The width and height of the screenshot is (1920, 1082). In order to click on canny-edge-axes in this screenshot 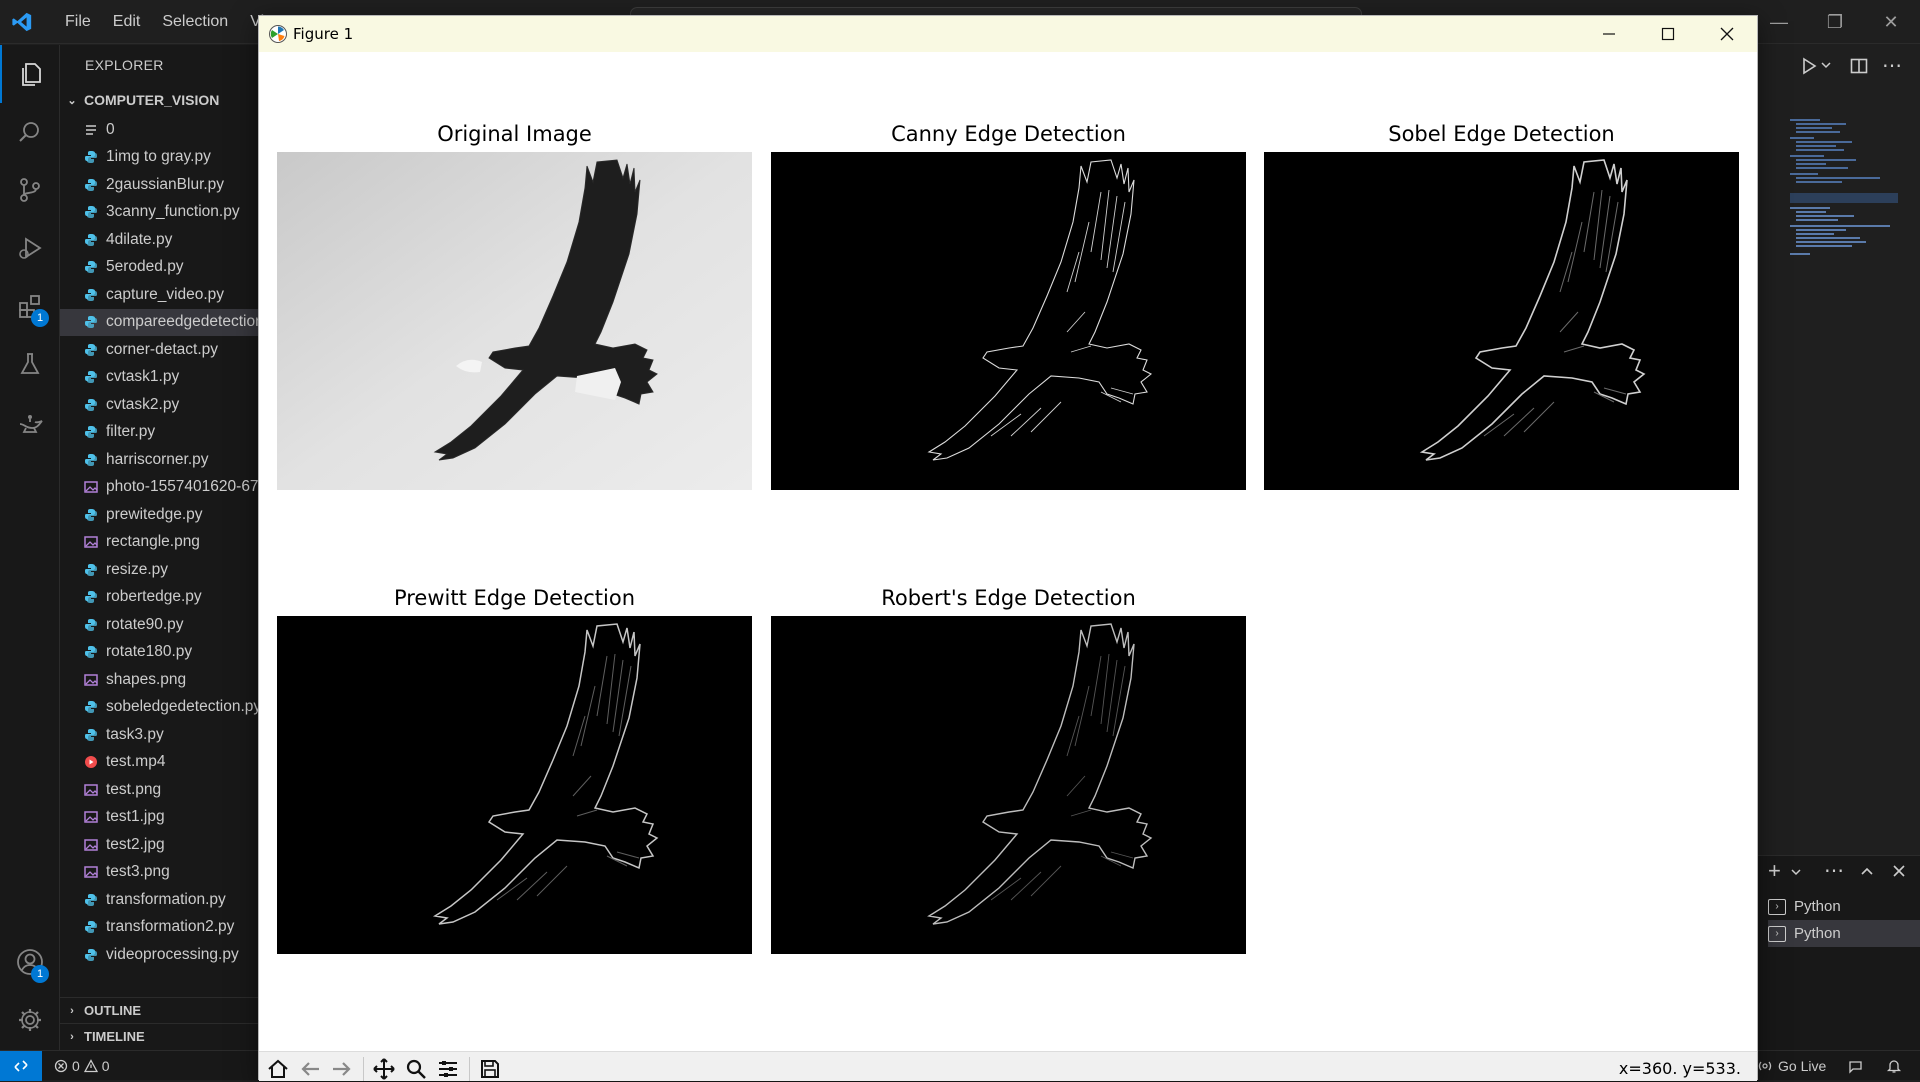, I will do `click(1008, 321)`.